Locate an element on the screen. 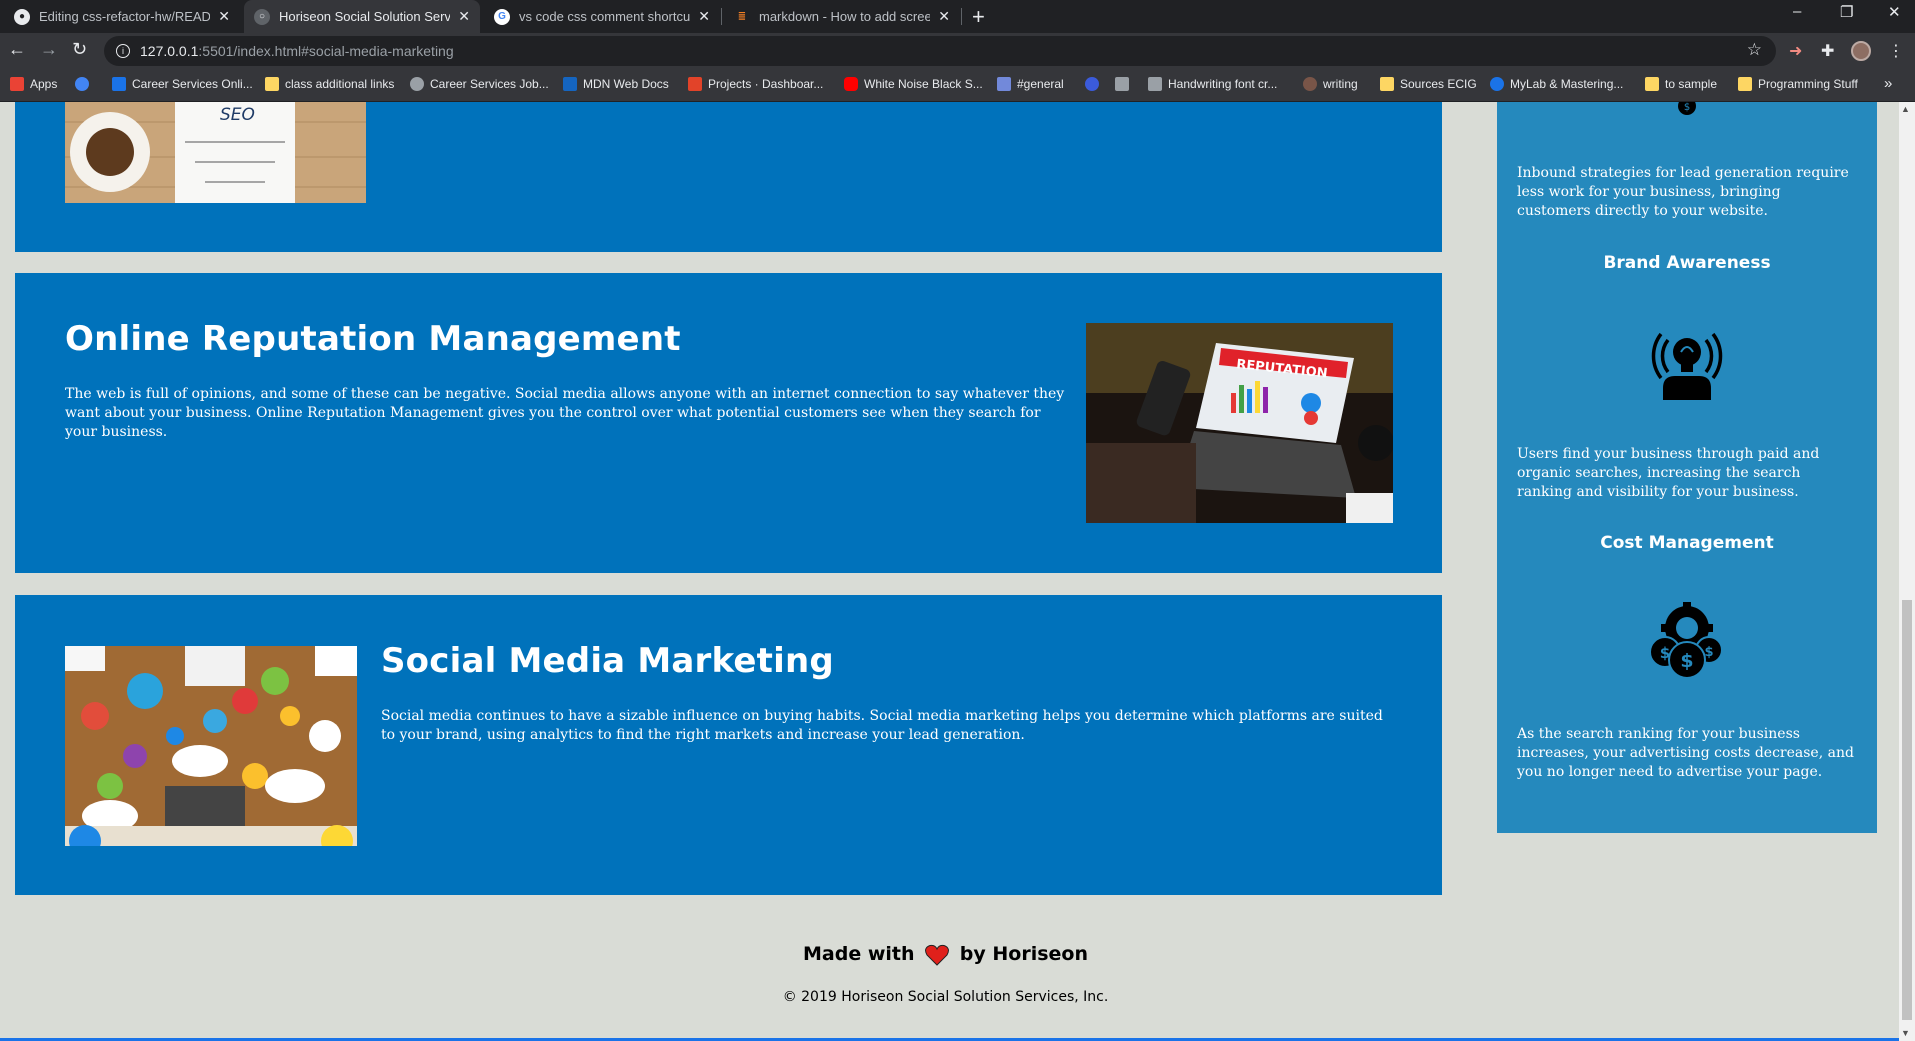 The height and width of the screenshot is (1041, 1915). social-media-image is located at coordinates (211, 746).